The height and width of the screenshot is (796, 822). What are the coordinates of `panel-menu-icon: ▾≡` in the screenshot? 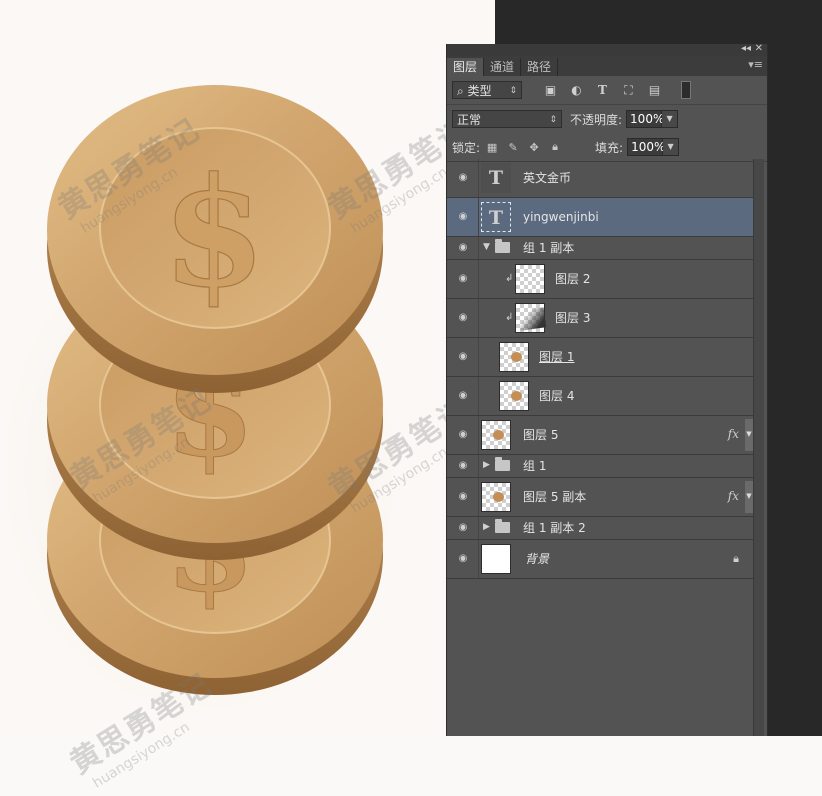 It's located at (755, 64).